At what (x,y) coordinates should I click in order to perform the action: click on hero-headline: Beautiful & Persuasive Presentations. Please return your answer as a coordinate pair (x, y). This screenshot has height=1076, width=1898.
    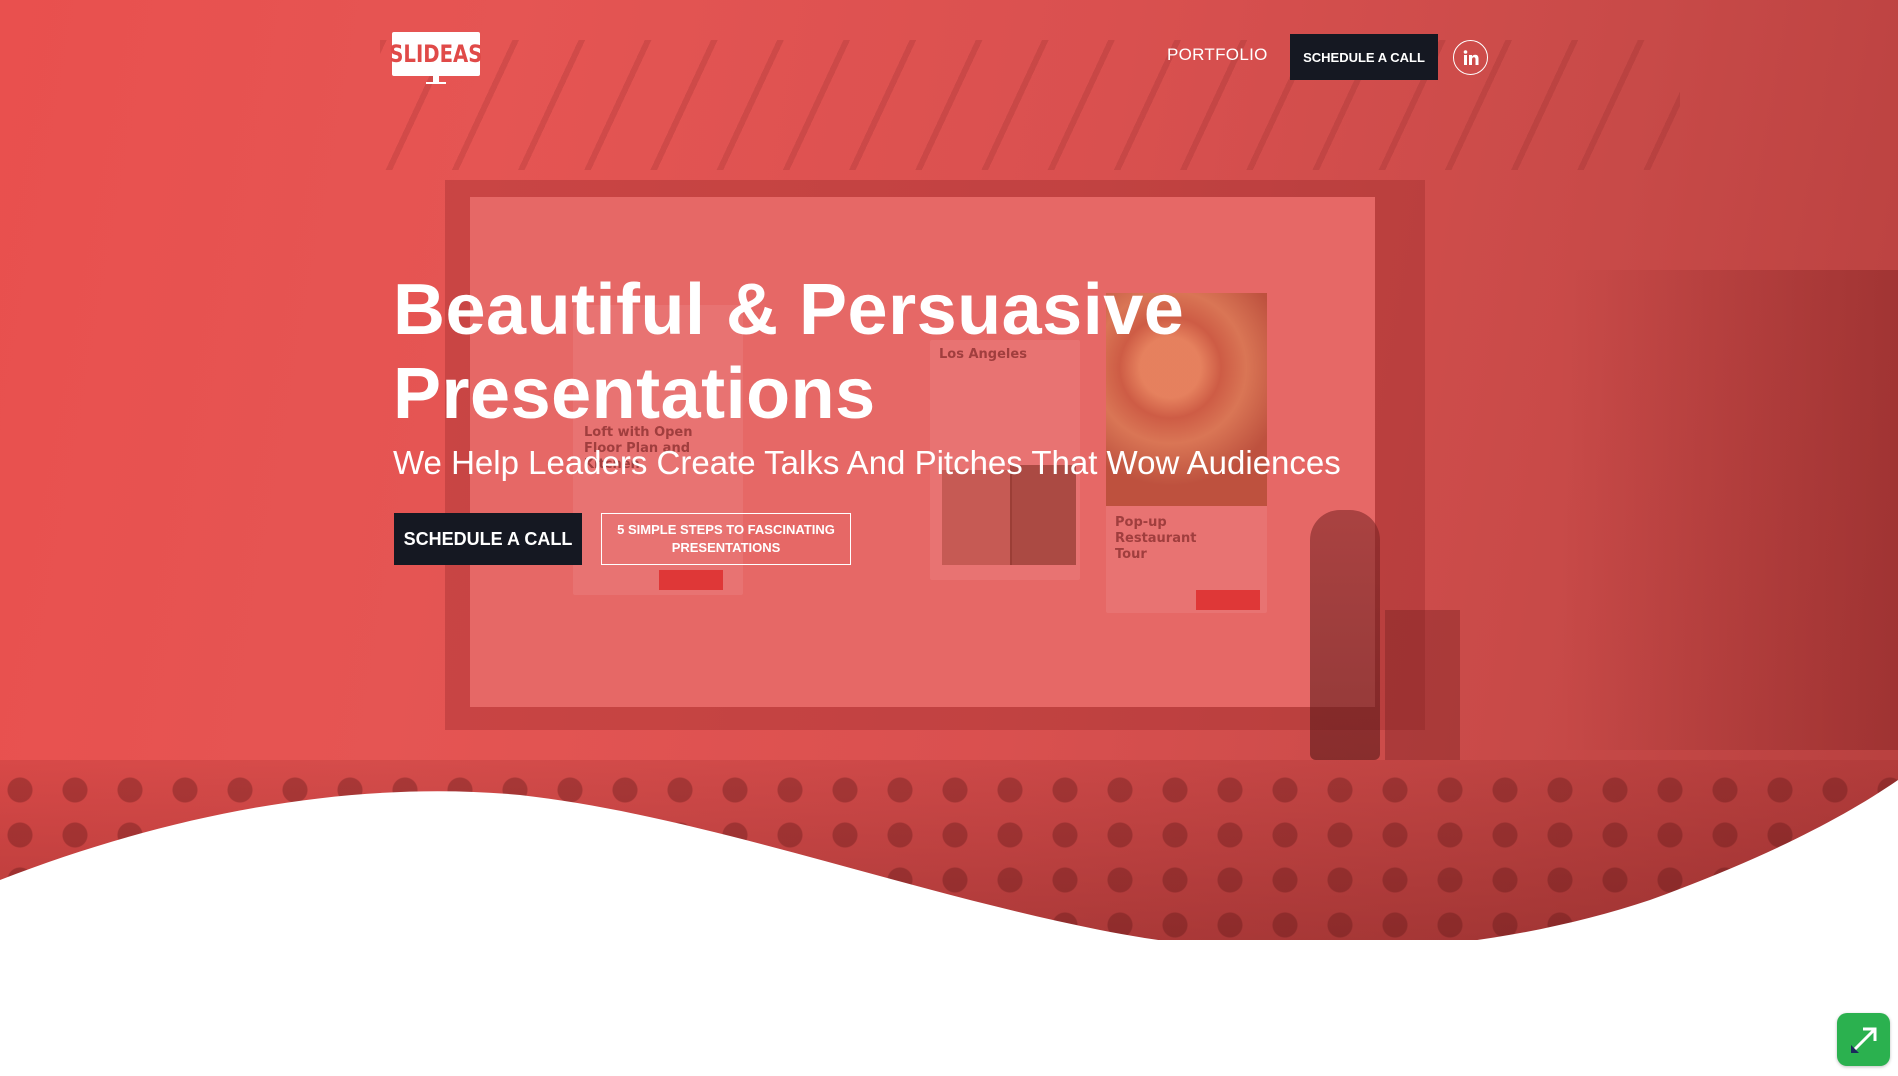
    Looking at the image, I should click on (893, 352).